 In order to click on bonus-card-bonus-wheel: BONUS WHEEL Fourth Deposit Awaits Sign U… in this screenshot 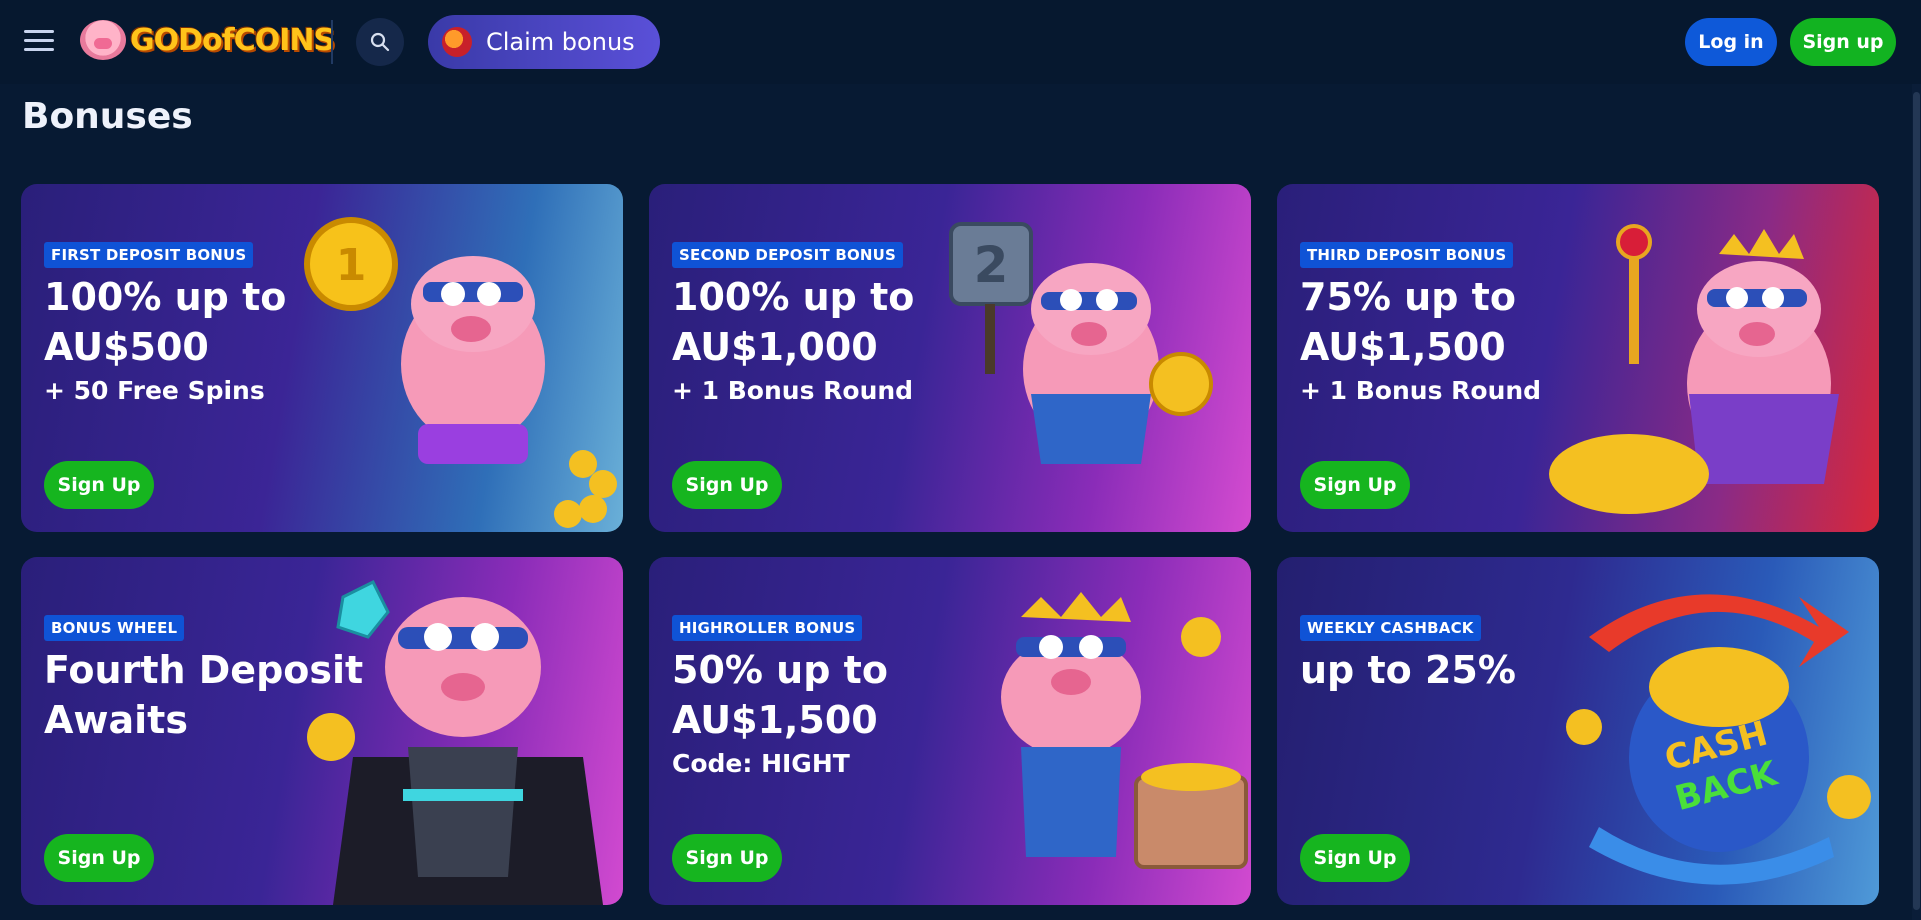, I will do `click(322, 731)`.